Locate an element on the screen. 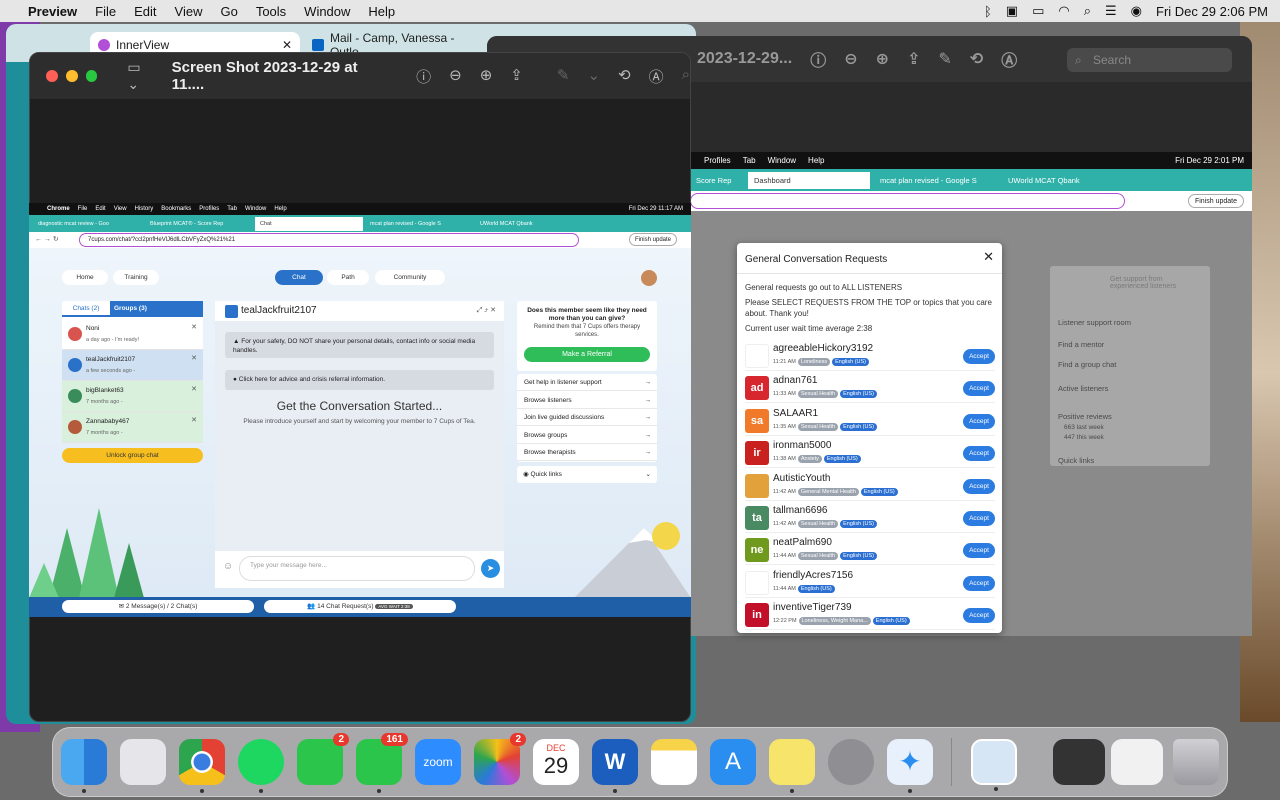 This screenshot has width=1280, height=800. system-settings-icon is located at coordinates (851, 762).